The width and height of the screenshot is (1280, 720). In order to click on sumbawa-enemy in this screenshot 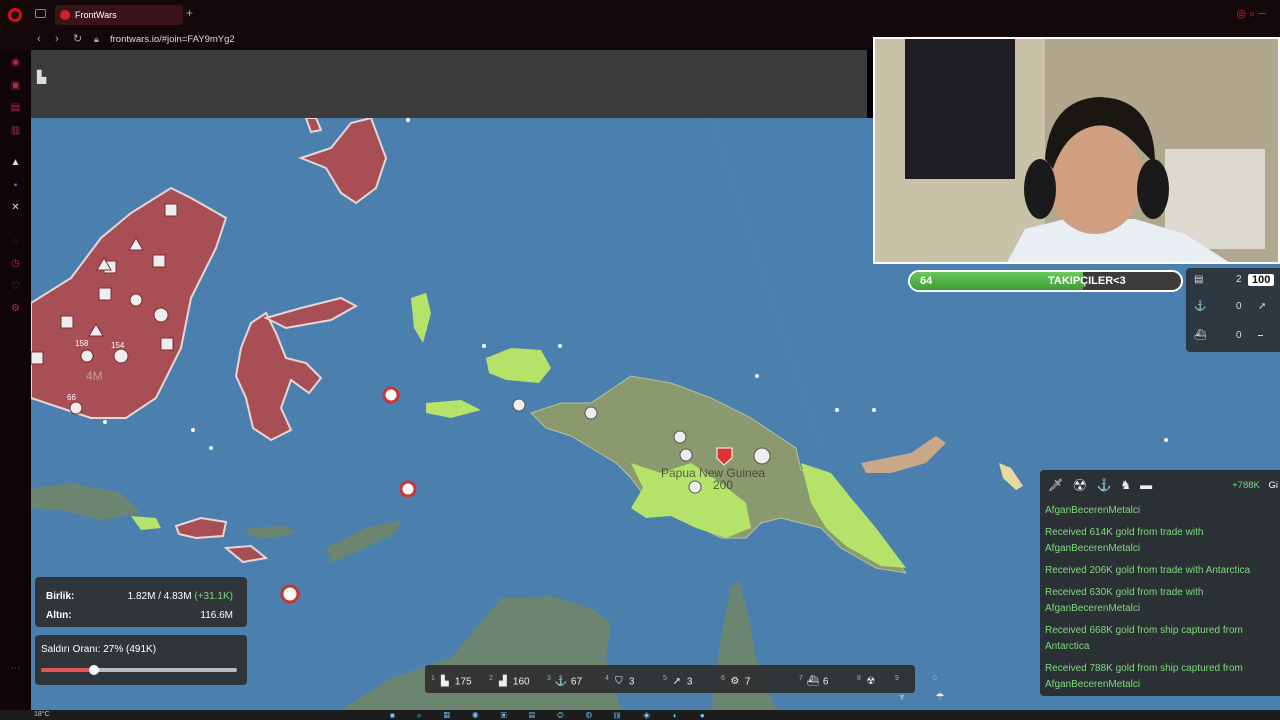, I will do `click(201, 528)`.